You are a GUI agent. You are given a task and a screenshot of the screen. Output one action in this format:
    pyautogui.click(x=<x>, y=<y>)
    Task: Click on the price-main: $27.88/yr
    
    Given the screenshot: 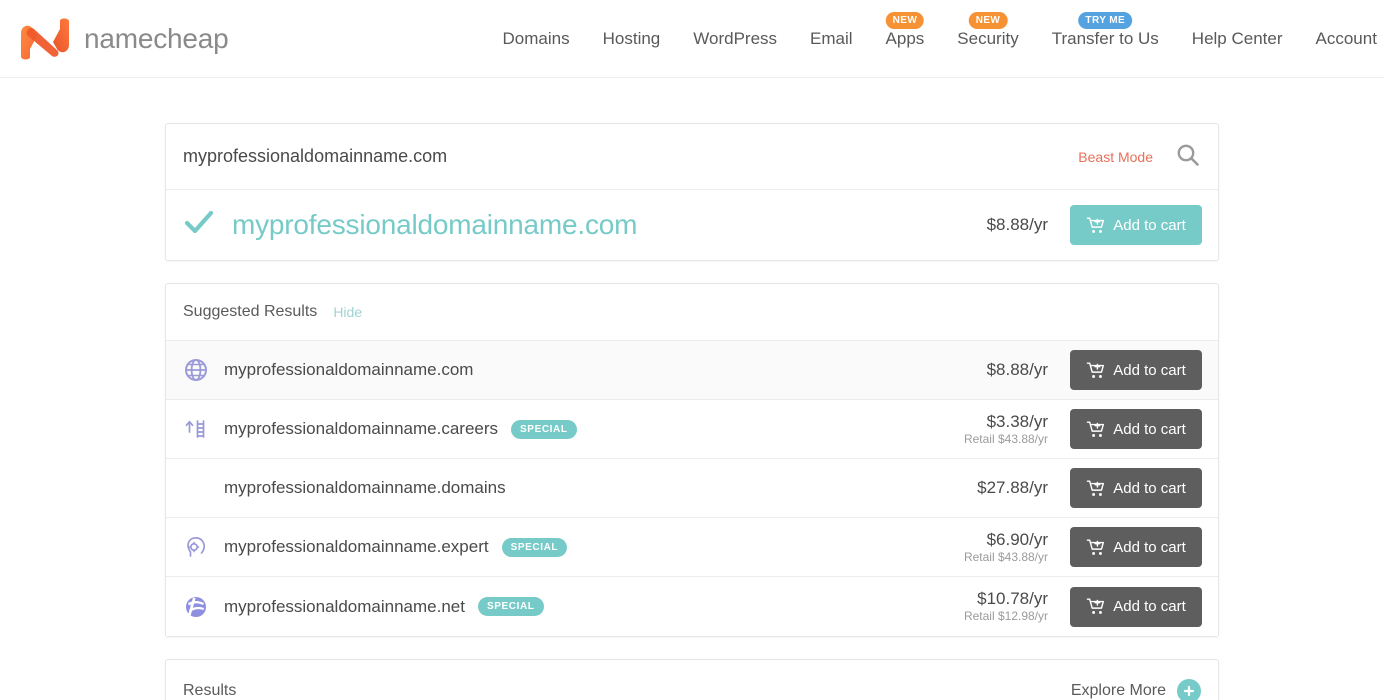 What is the action you would take?
    pyautogui.click(x=1012, y=487)
    